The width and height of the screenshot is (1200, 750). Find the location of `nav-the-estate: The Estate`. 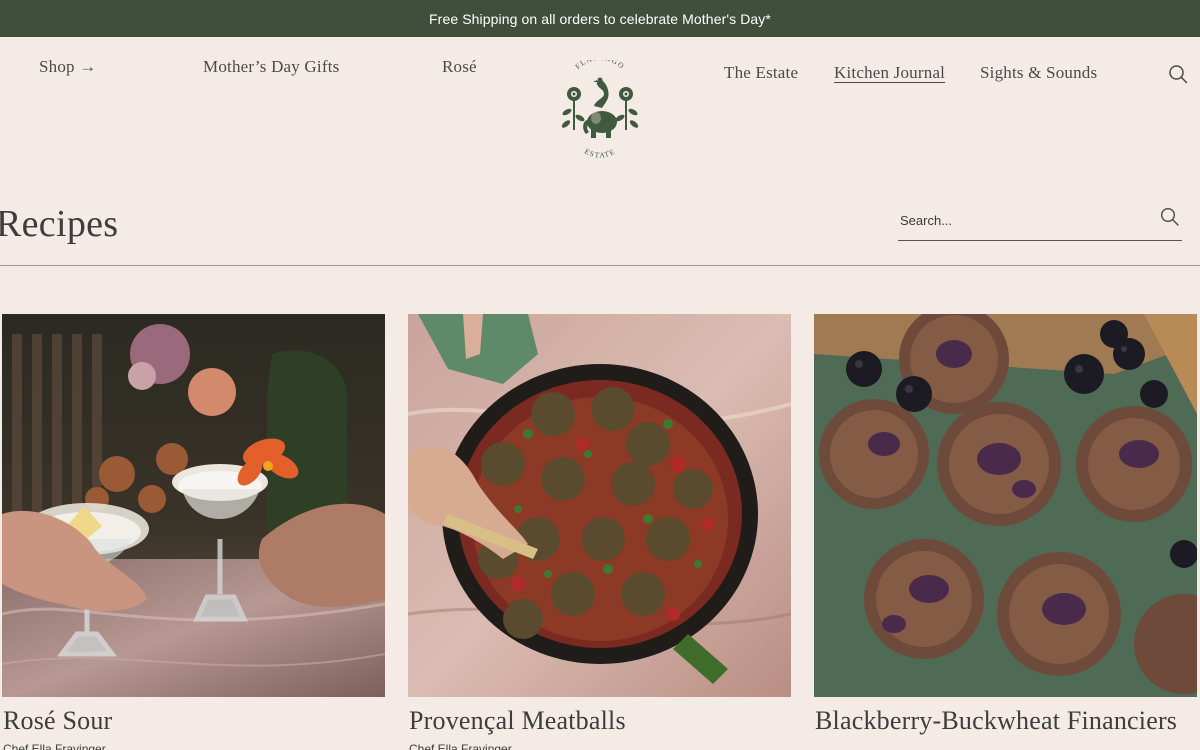

nav-the-estate: The Estate is located at coordinates (761, 73).